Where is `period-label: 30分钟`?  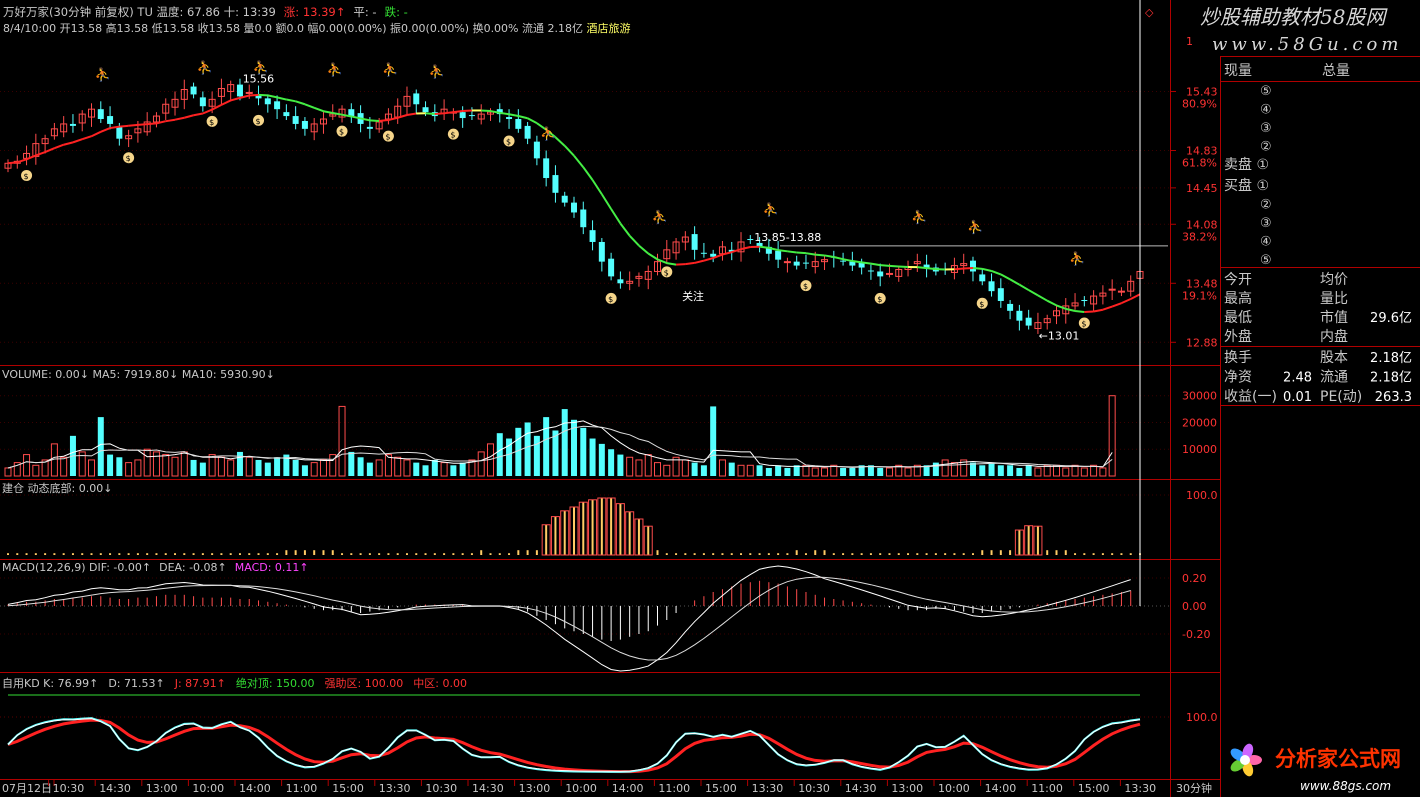
period-label: 30分钟 is located at coordinates (1194, 788).